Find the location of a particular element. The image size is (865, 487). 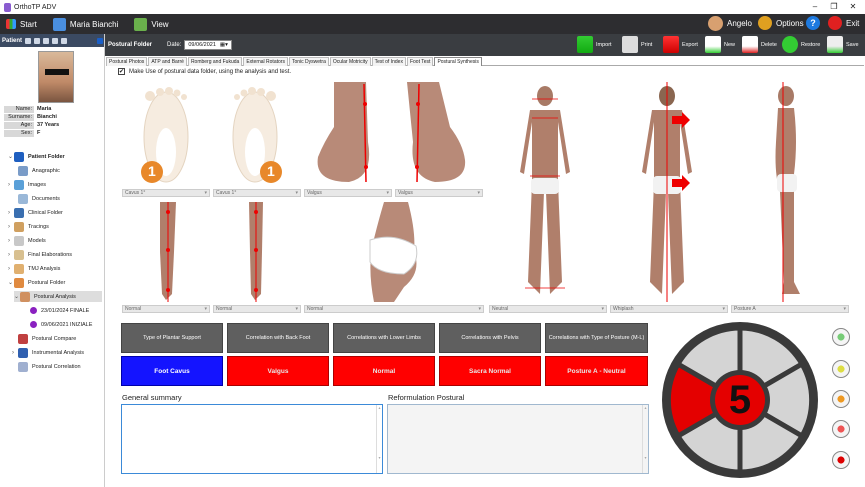

result-posture-type: Posture A - Neutral is located at coordinates (596, 371).